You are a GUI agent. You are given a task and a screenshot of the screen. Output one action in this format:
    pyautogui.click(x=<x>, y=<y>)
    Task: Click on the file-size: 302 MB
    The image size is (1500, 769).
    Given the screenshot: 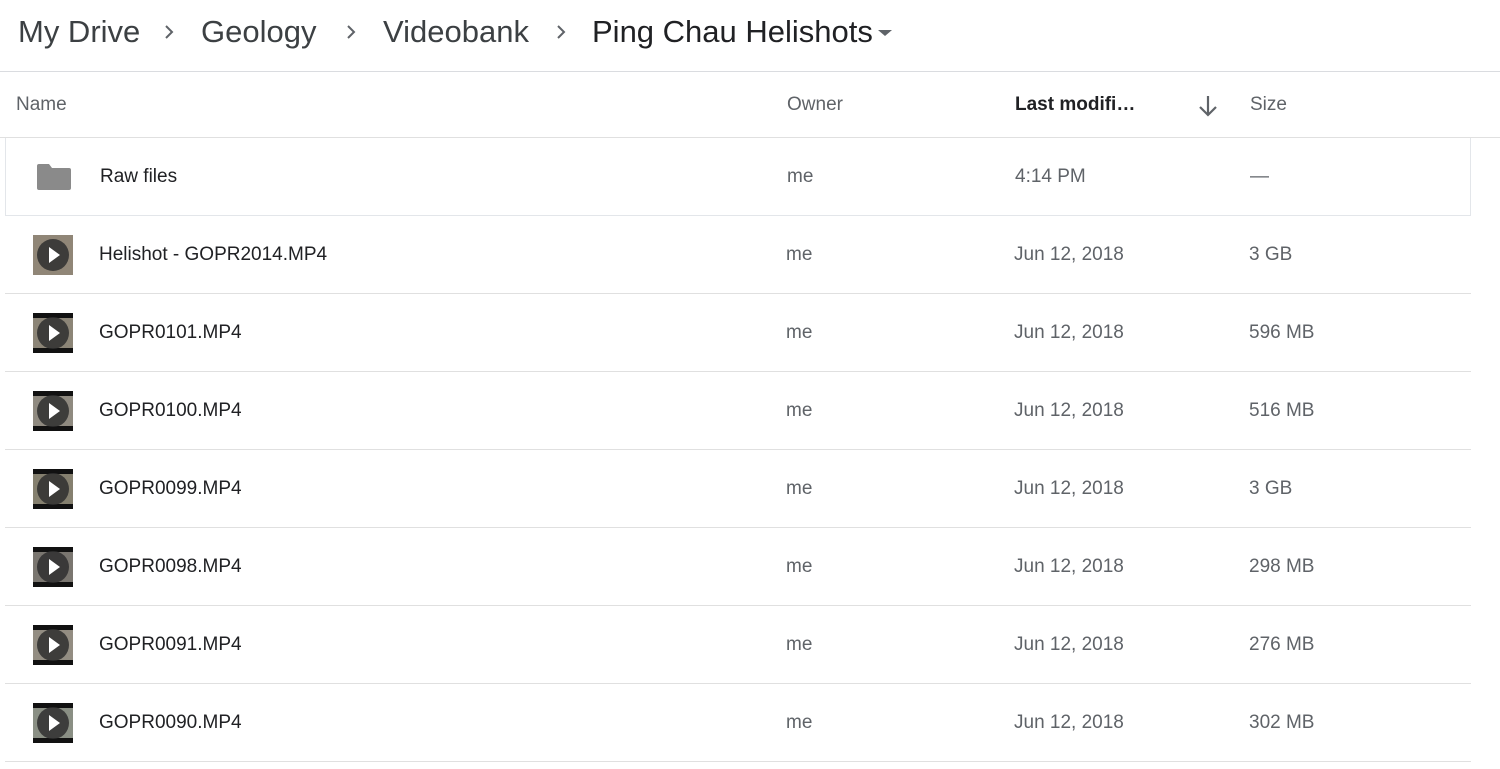 What is the action you would take?
    pyautogui.click(x=1282, y=722)
    